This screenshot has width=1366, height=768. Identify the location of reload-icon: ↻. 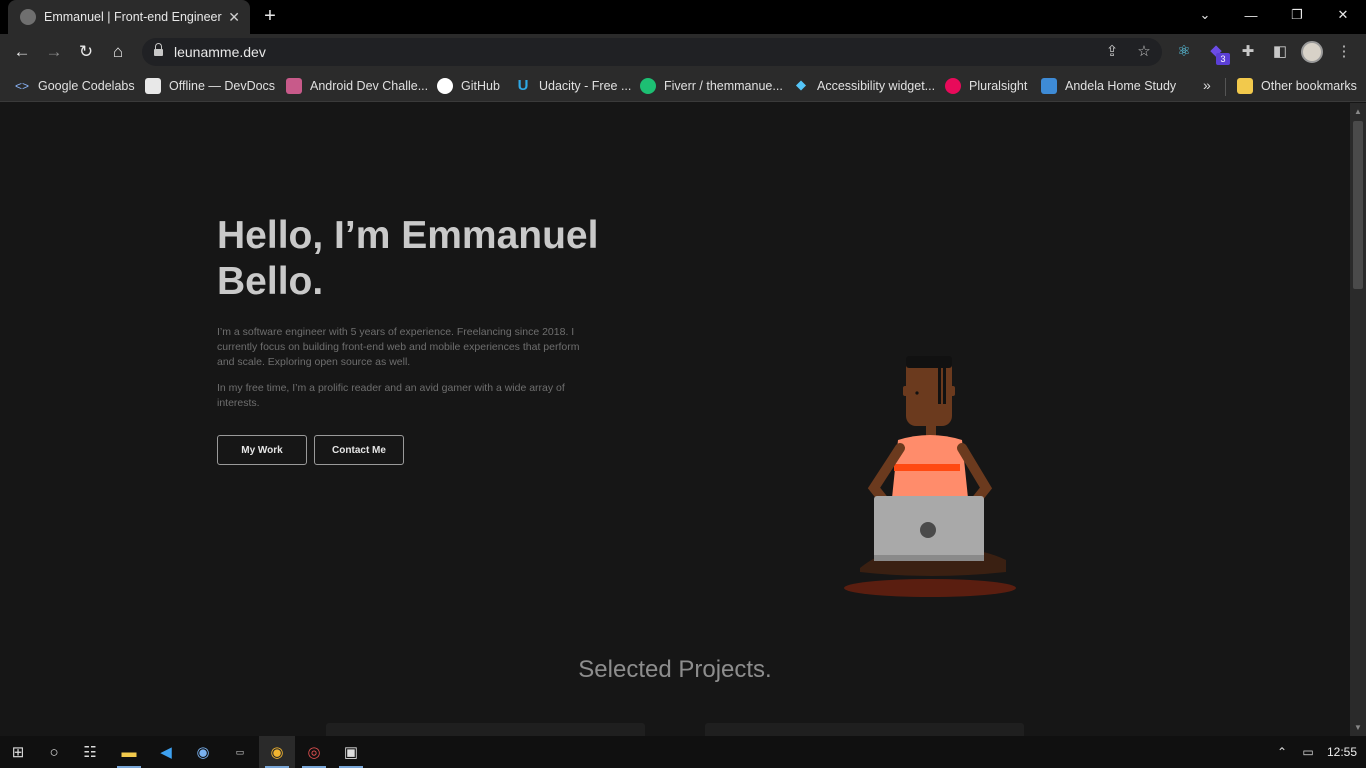
(86, 52).